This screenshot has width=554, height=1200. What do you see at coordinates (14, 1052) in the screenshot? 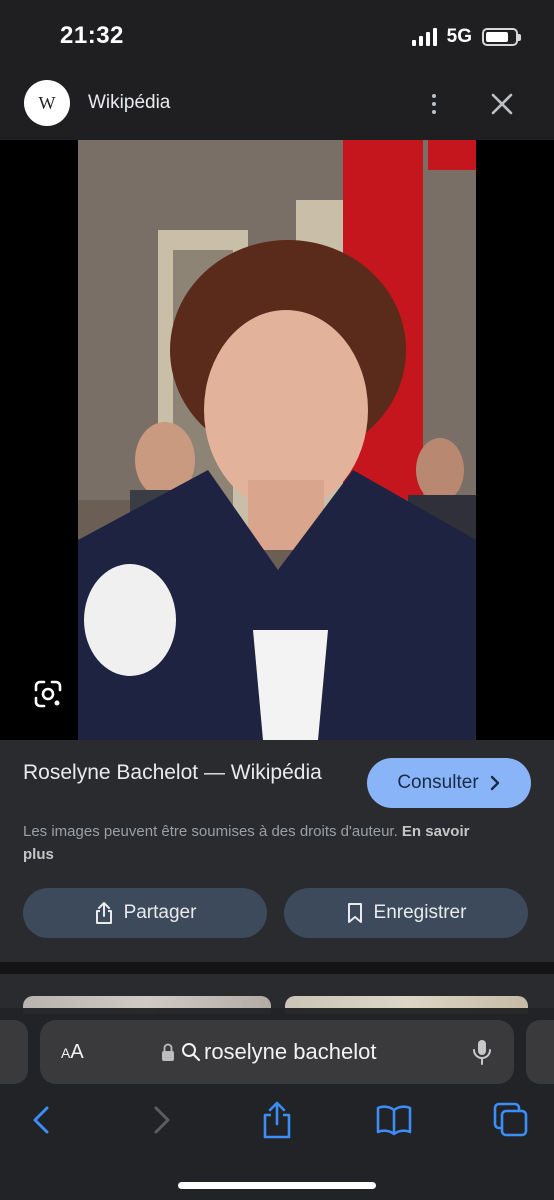
I see `previous-tab-peek` at bounding box center [14, 1052].